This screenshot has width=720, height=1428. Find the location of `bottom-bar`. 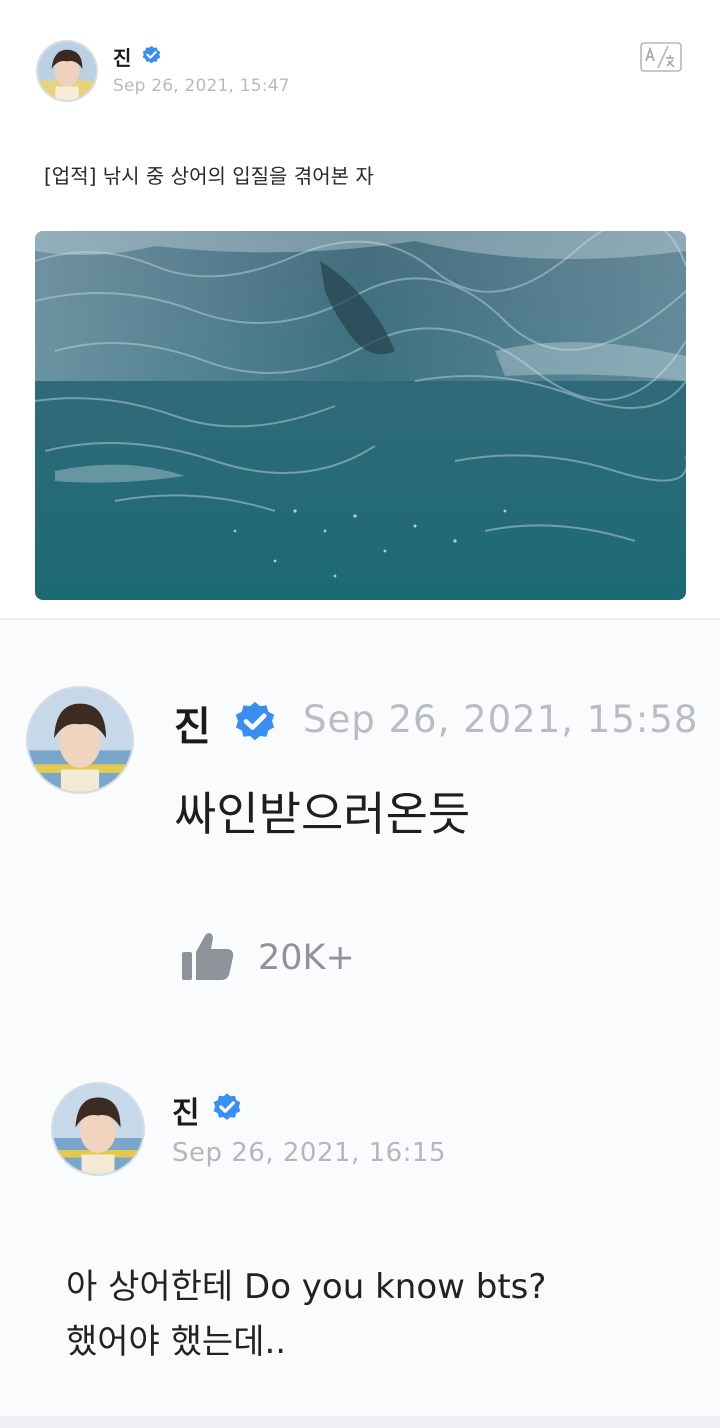

bottom-bar is located at coordinates (360, 1422).